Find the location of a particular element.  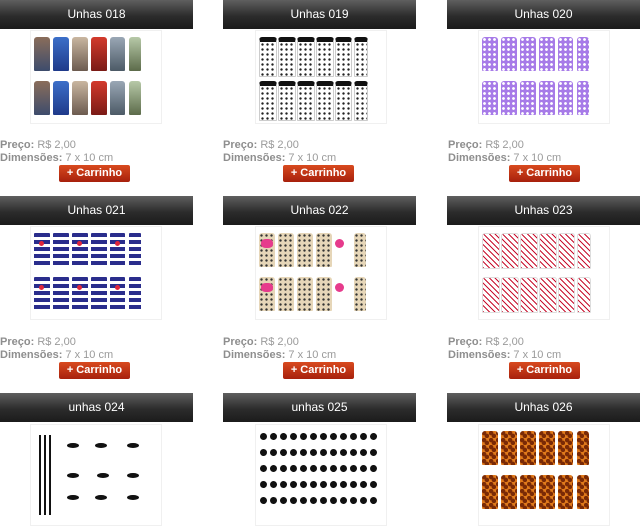

product-card: Unhas 020 is located at coordinates (543, 14).